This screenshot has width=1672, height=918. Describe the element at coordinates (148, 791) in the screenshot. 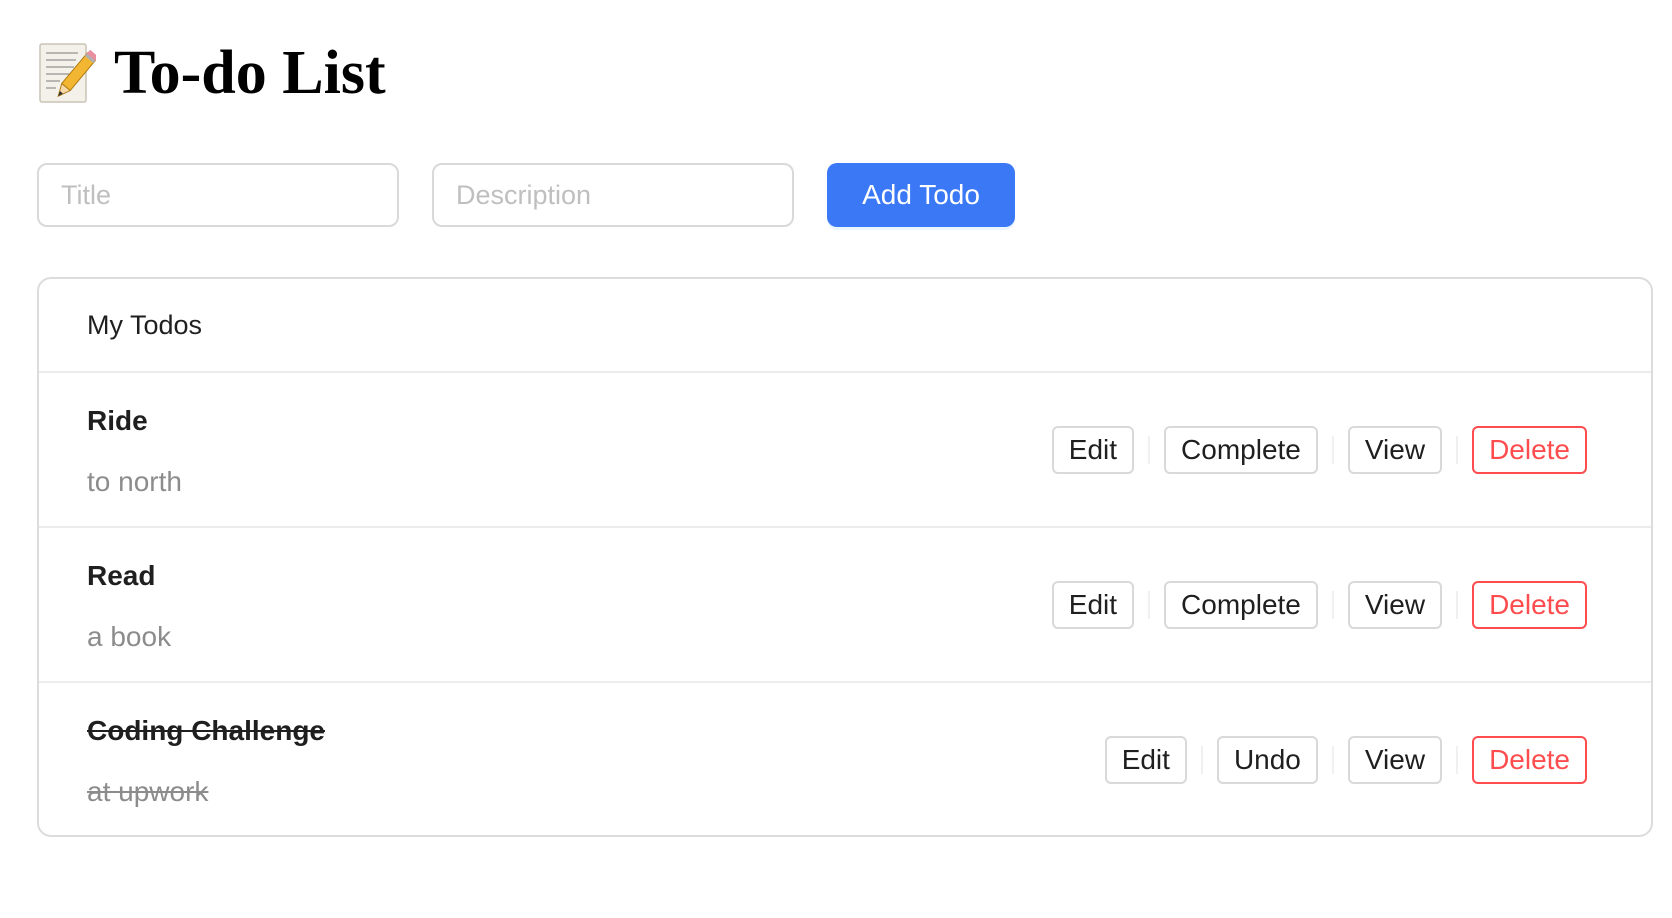

I see `todo-description: at upwork` at that location.